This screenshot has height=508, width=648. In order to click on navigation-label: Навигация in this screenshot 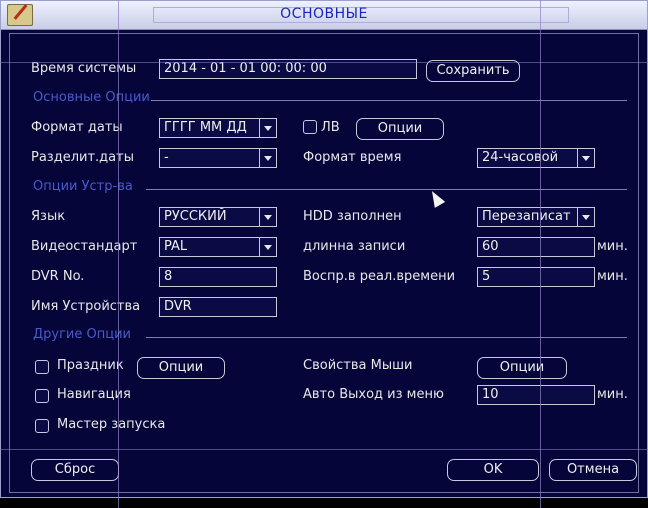, I will do `click(94, 394)`.